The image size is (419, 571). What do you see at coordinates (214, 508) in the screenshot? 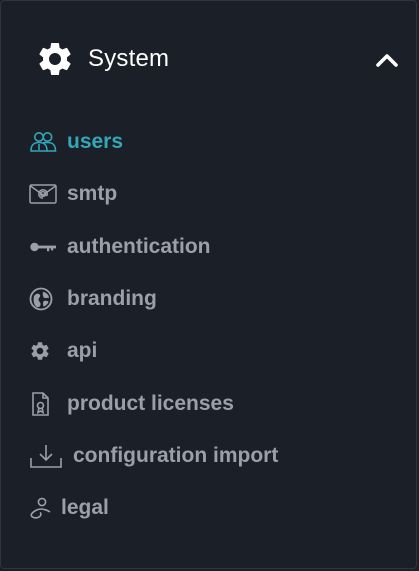
I see `menu-item-legal: legal` at bounding box center [214, 508].